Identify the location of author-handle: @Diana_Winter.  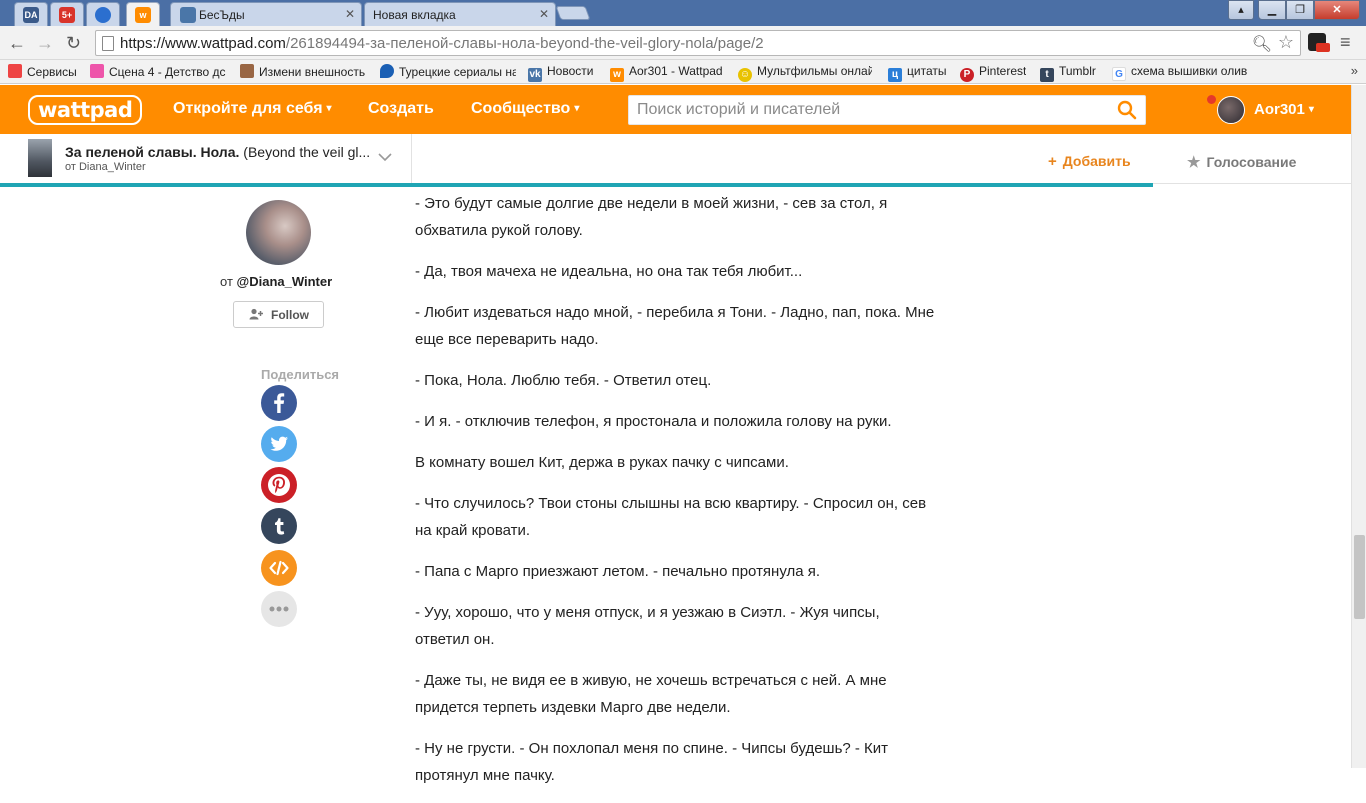
(285, 281).